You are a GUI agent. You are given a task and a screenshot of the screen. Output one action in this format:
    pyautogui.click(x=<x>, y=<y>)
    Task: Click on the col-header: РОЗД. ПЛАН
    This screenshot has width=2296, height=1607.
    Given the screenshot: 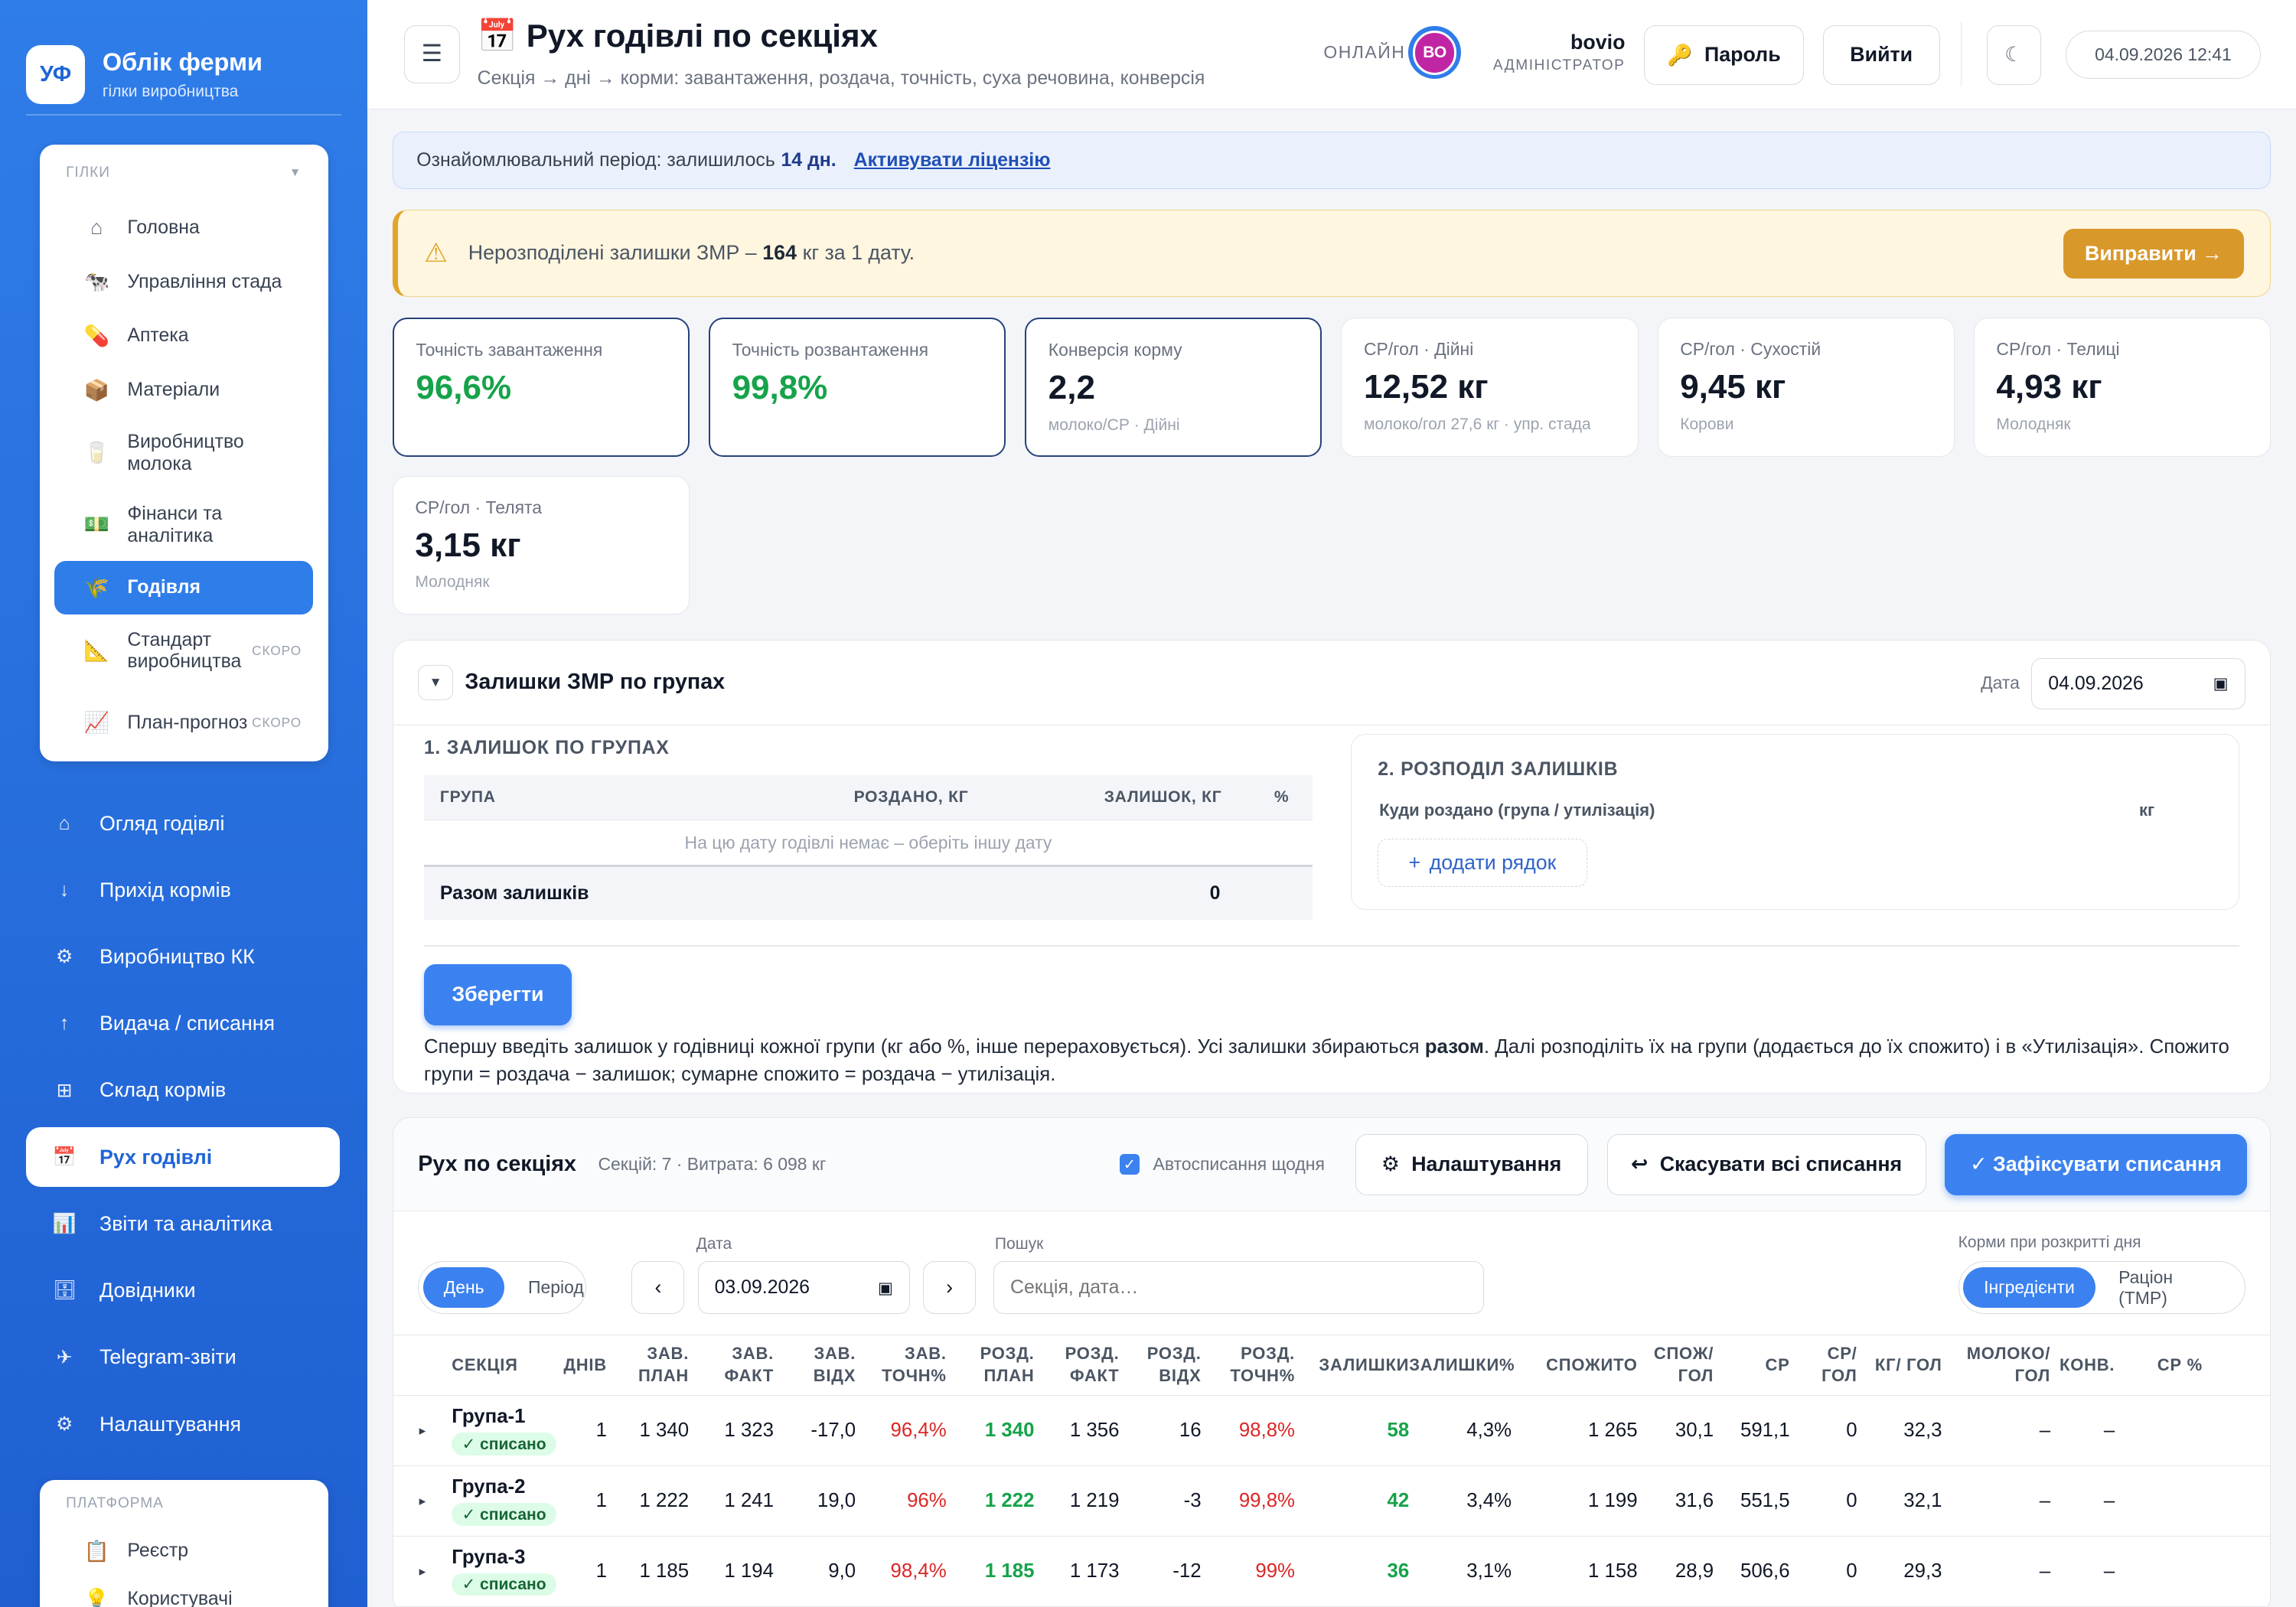 What is the action you would take?
    pyautogui.click(x=991, y=1365)
    